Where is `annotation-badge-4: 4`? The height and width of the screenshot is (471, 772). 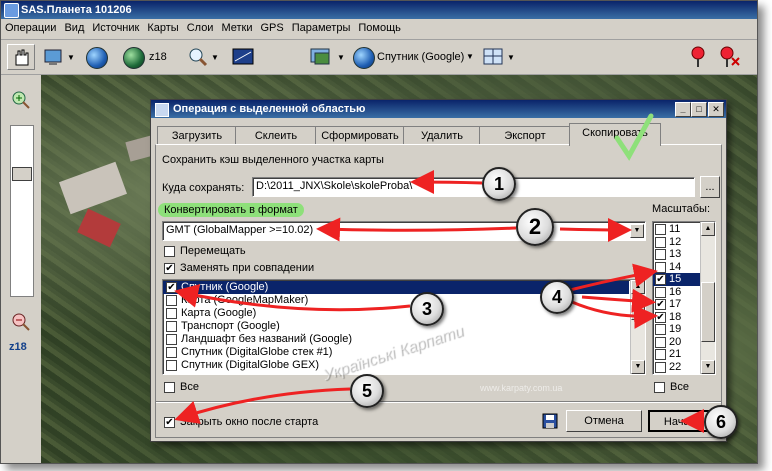 annotation-badge-4: 4 is located at coordinates (557, 297).